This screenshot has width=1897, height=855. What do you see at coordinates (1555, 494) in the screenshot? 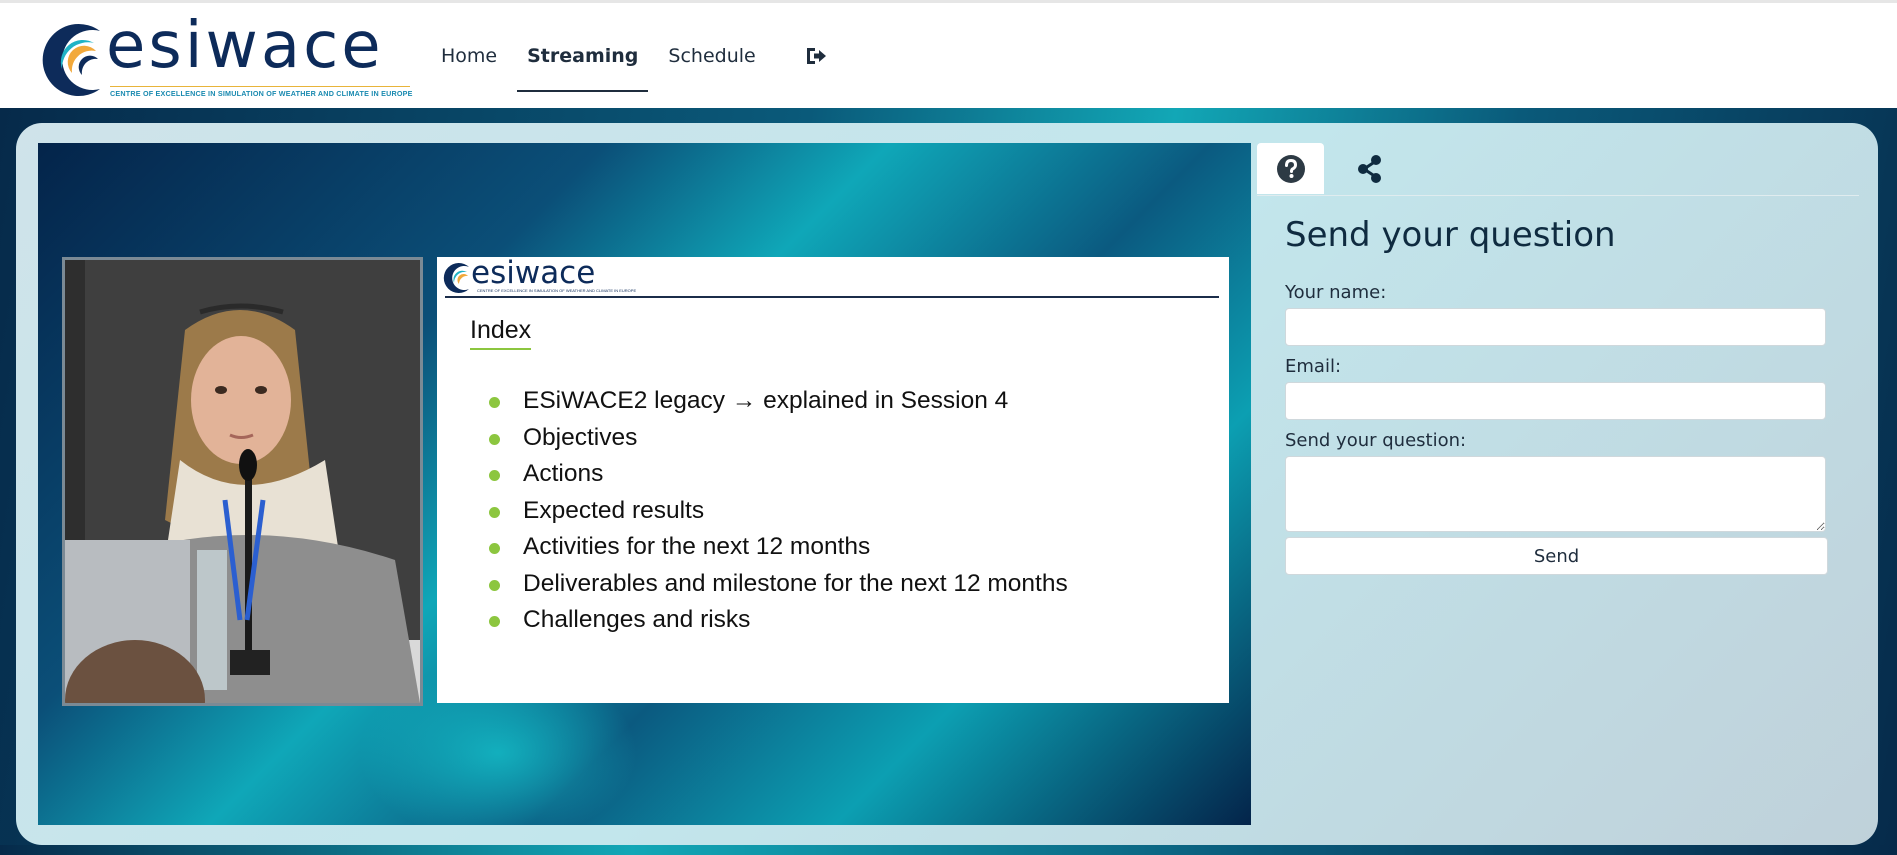
I see `question-textarea` at bounding box center [1555, 494].